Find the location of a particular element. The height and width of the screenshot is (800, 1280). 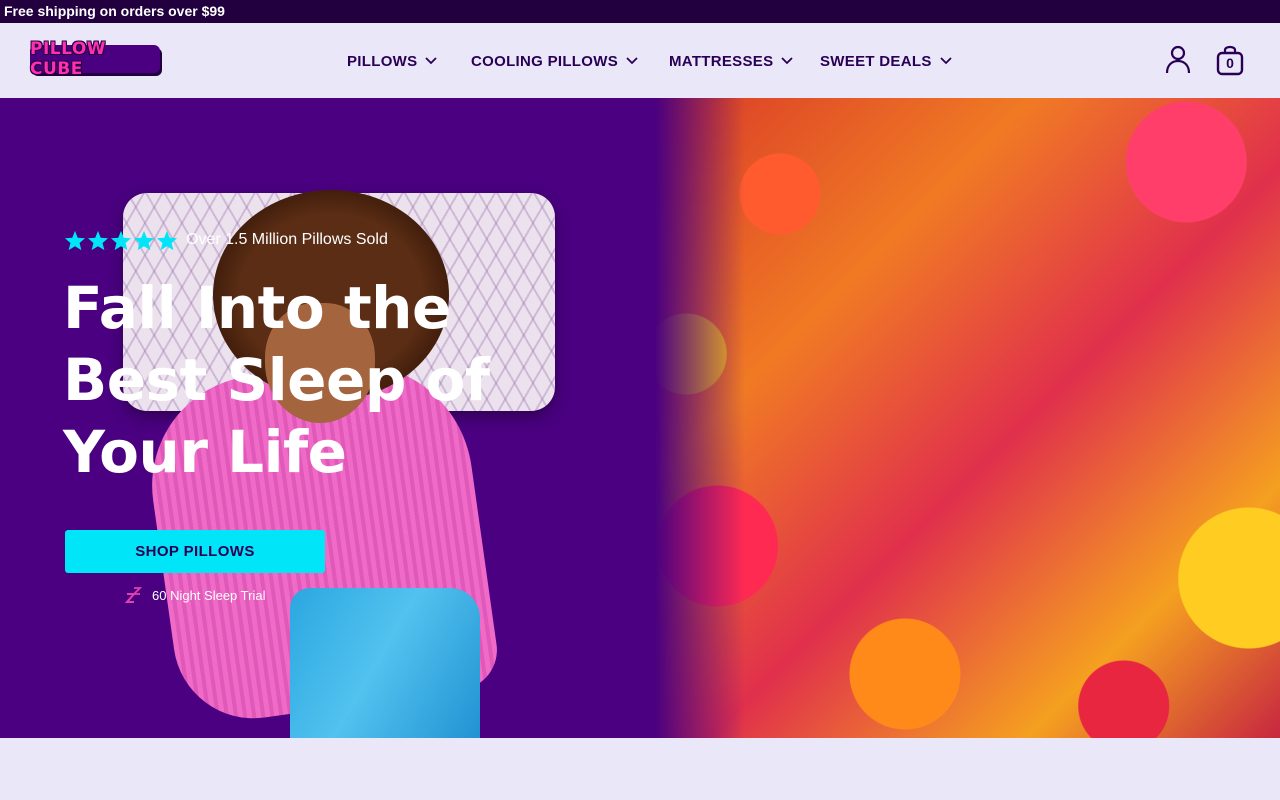

announcement-bar: Free shipping on orders over $99 is located at coordinates (640, 11).